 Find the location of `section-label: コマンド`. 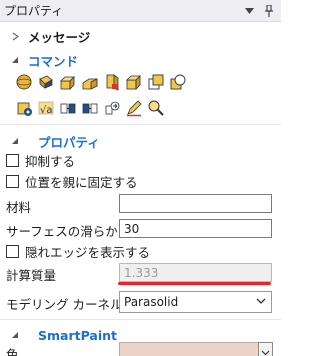

section-label: コマンド is located at coordinates (53, 61).